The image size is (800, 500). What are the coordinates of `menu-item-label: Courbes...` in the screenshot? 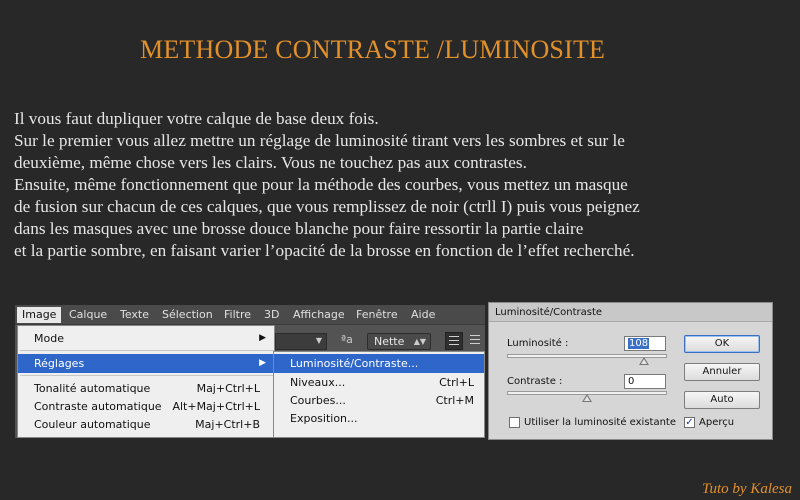 It's located at (318, 400).